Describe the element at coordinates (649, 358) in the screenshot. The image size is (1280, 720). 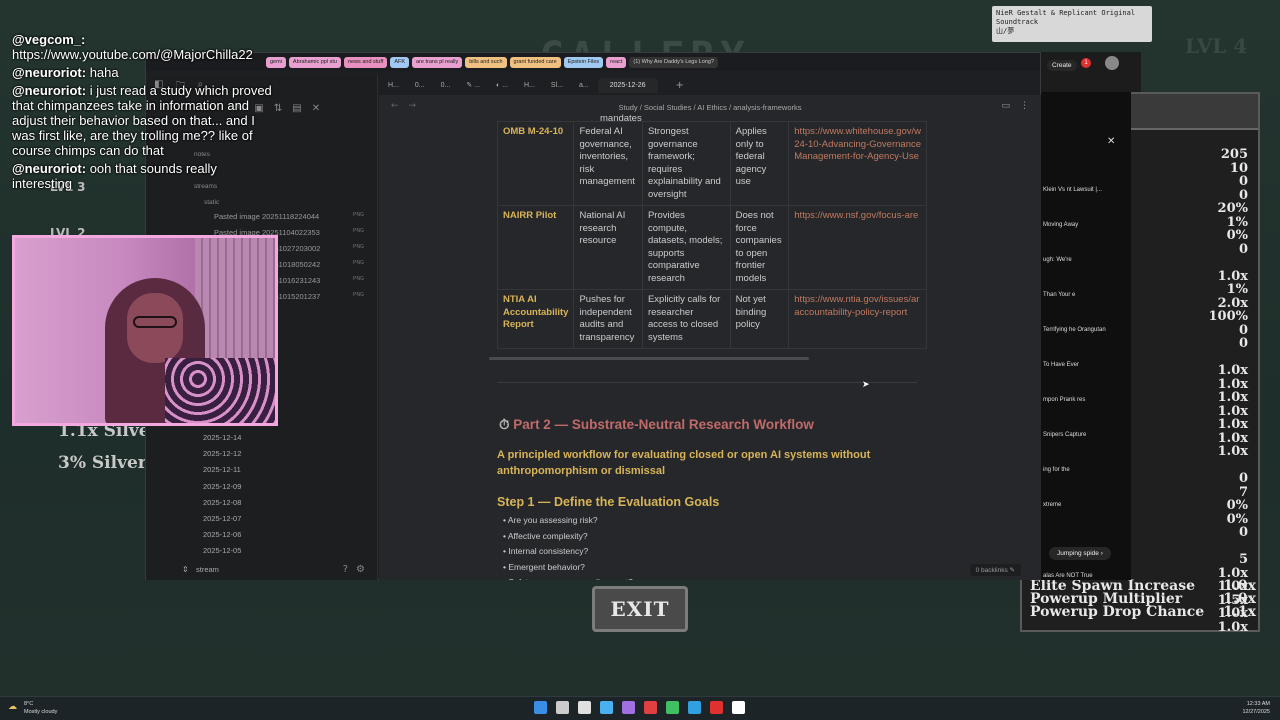
I see `table-scrollbar` at that location.